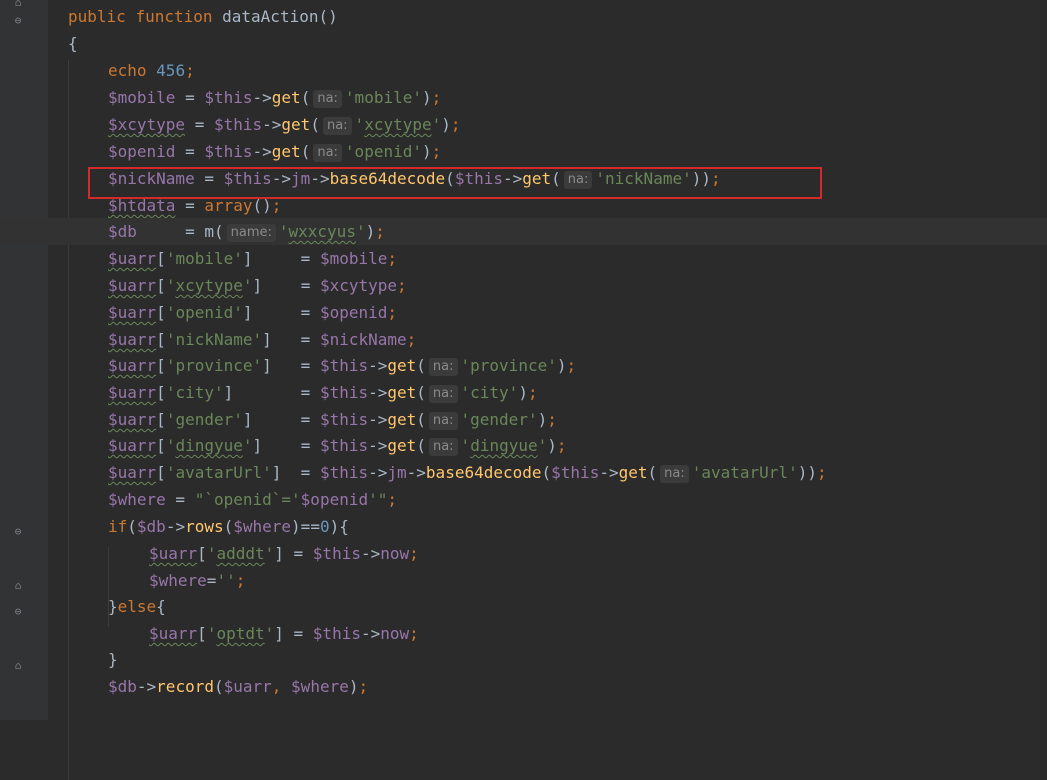 Image resolution: width=1047 pixels, height=780 pixels. Describe the element at coordinates (523, 633) in the screenshot. I see `code-line: $uarr['optdt'] = $this->now;` at that location.